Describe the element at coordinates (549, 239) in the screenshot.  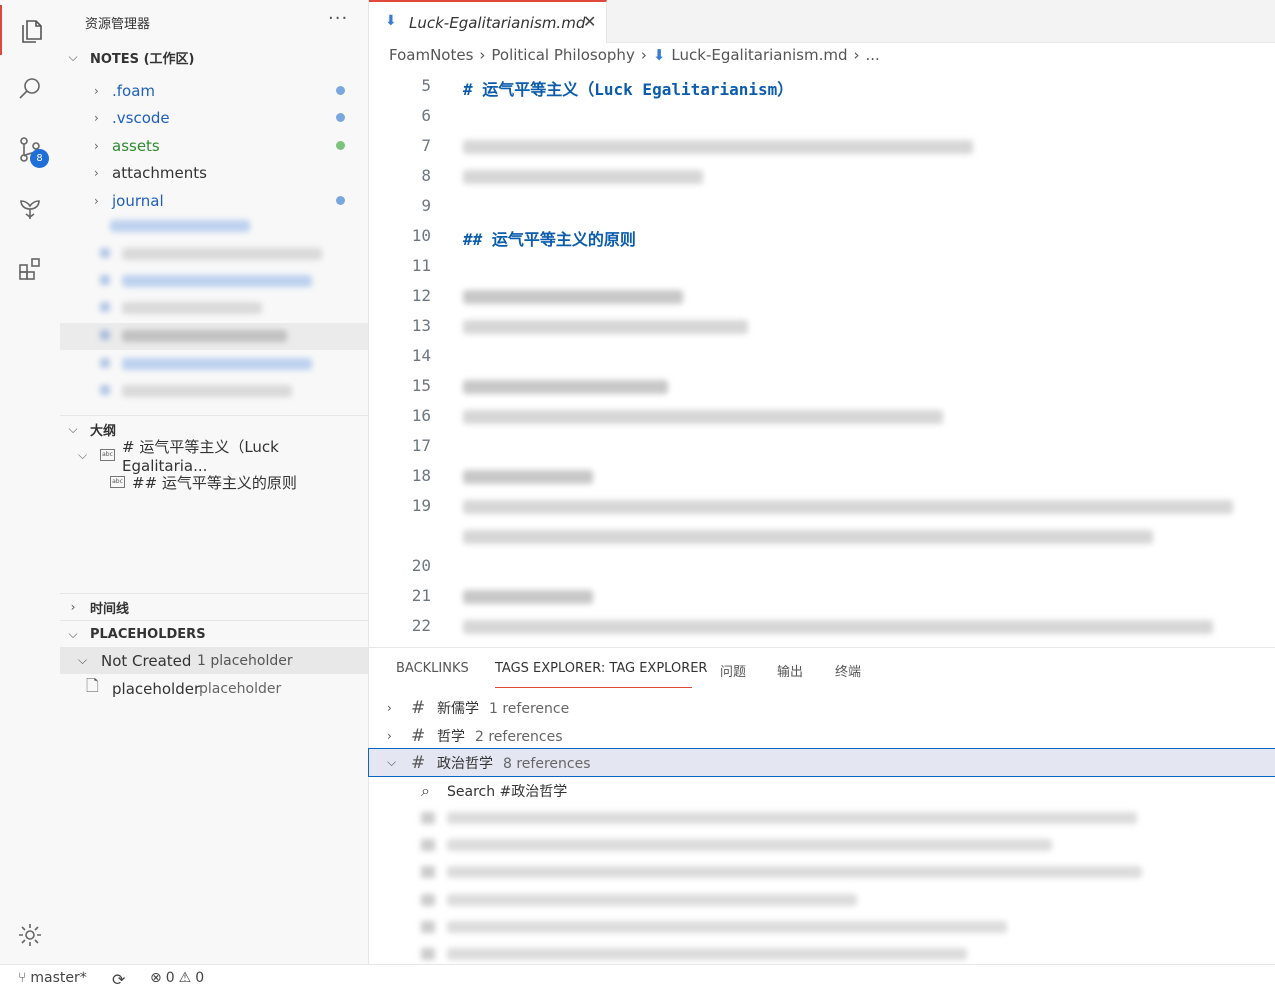
I see `code-line: ## 运气平等主义的原则` at that location.